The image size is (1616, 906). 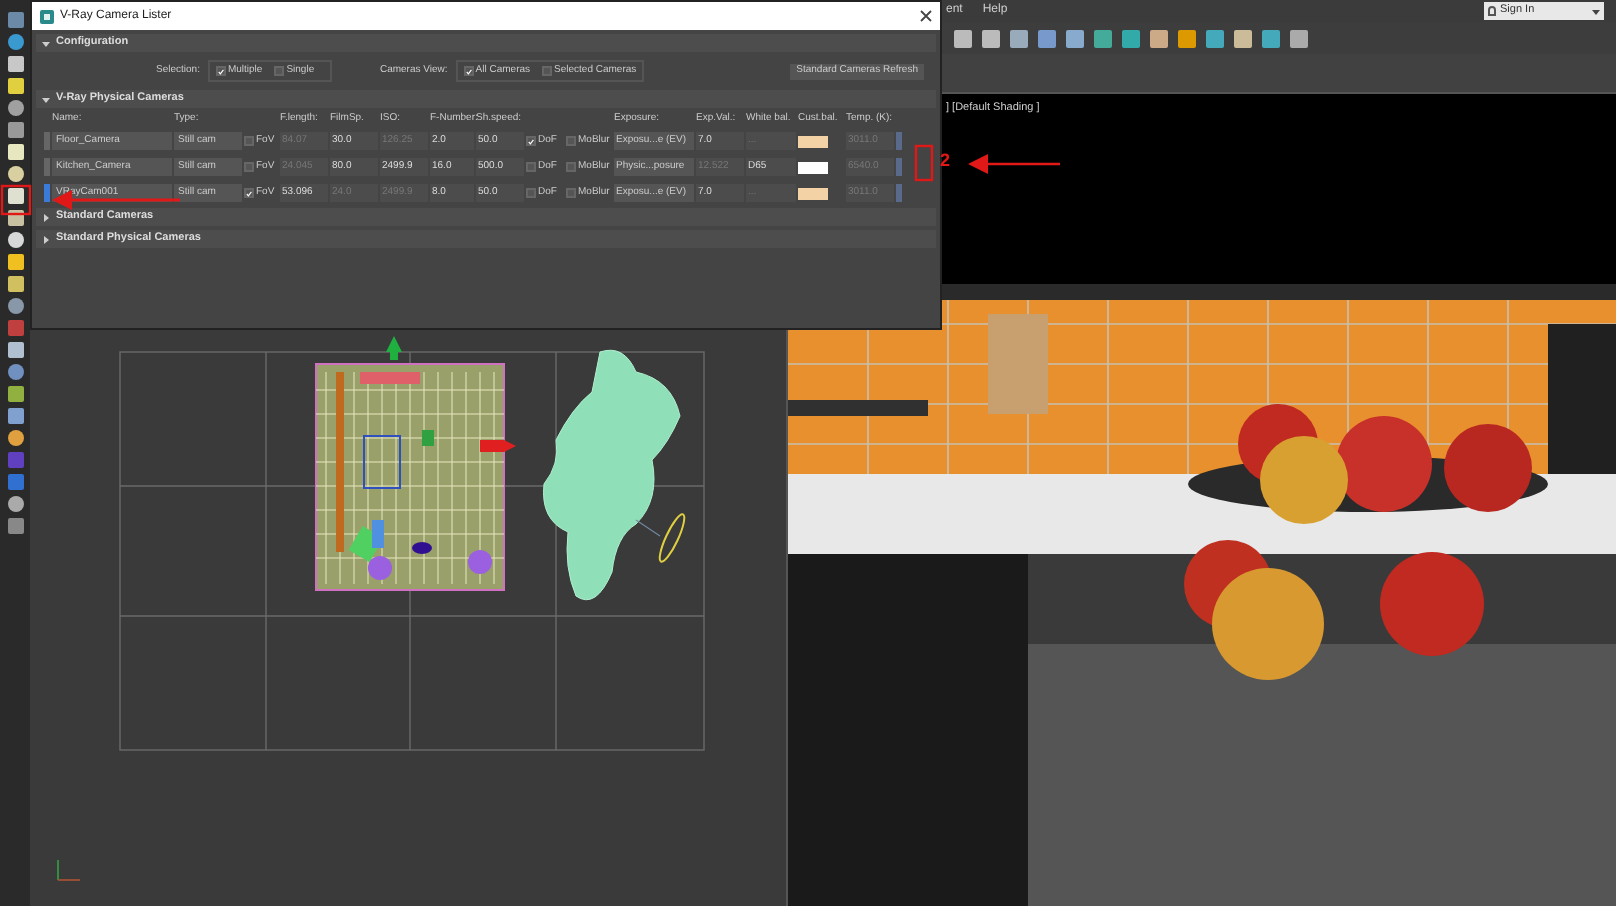 I want to click on y-axis-arrow-icon, so click(x=394, y=348).